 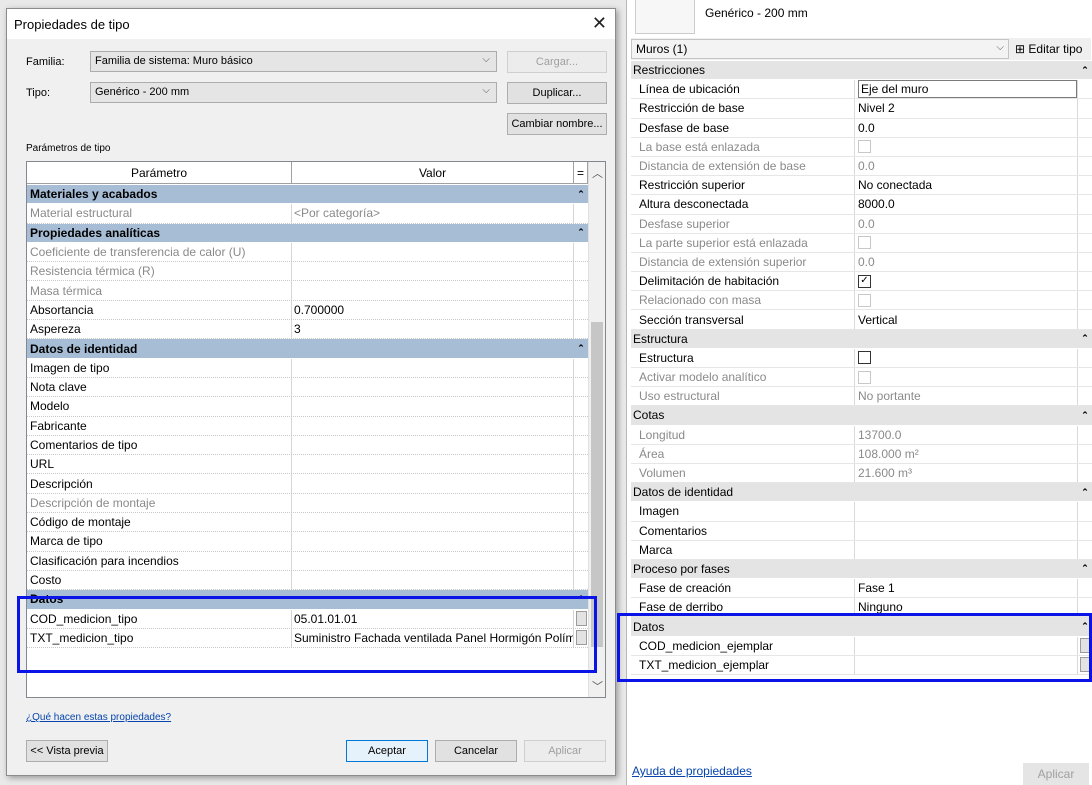 I want to click on property-row: TXT_medicion_ejemplar, so click(x=861, y=665).